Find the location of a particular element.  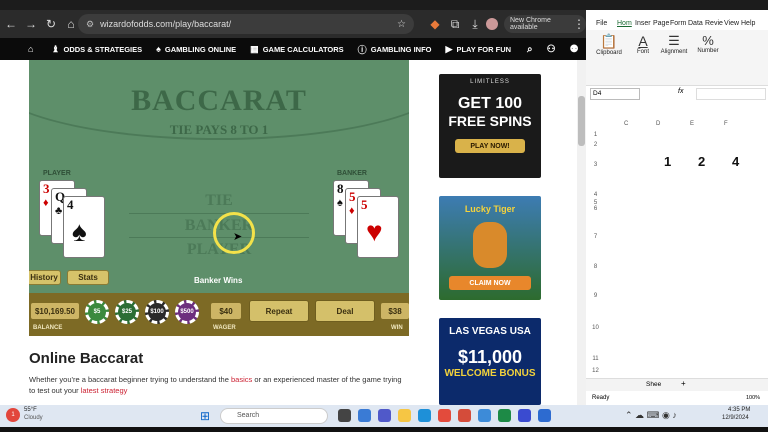

row-header: 1 is located at coordinates (595, 135).